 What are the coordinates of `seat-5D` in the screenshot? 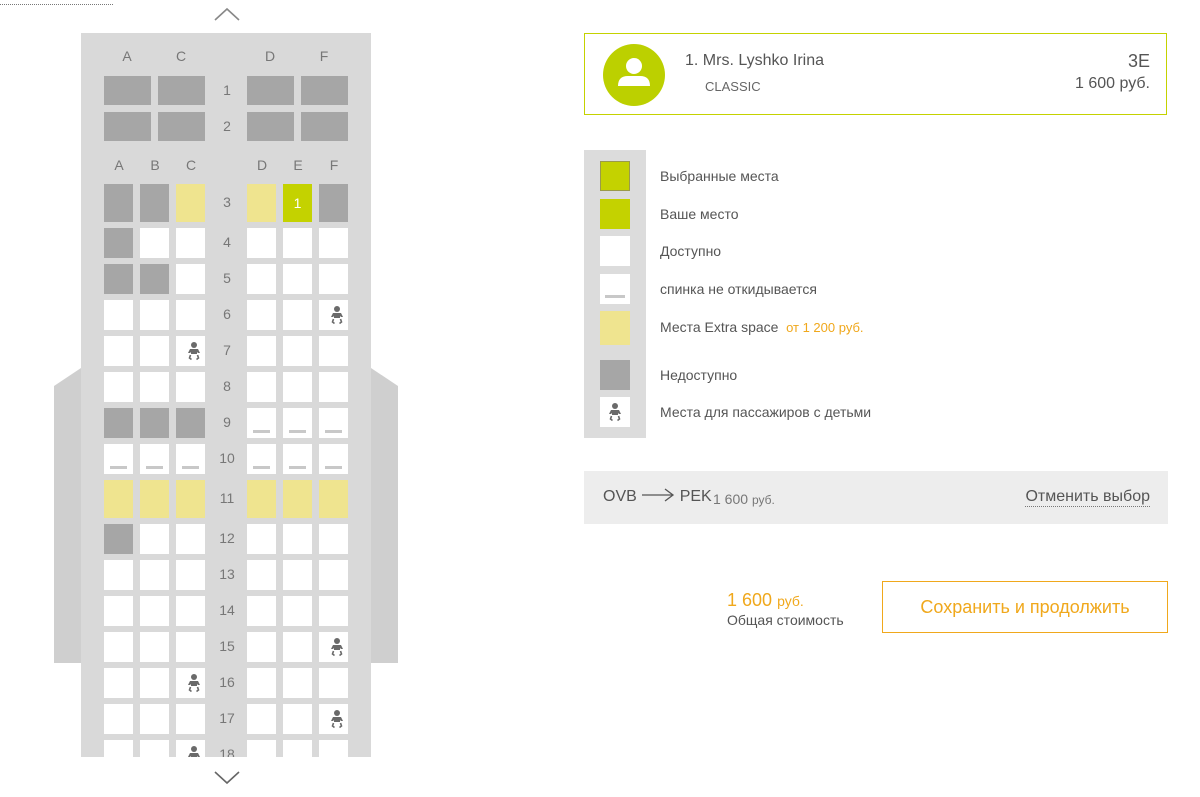 It's located at (261, 279).